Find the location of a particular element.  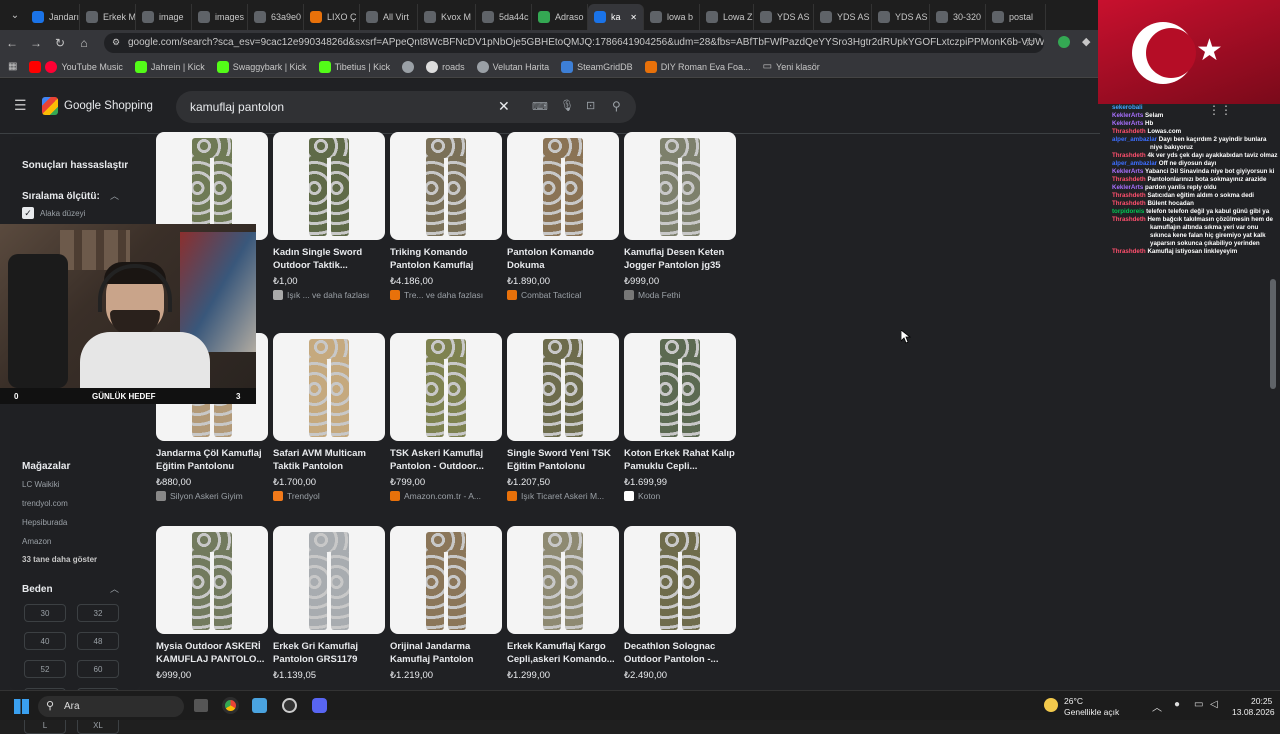

home-icon: ⌂ is located at coordinates (84, 43).